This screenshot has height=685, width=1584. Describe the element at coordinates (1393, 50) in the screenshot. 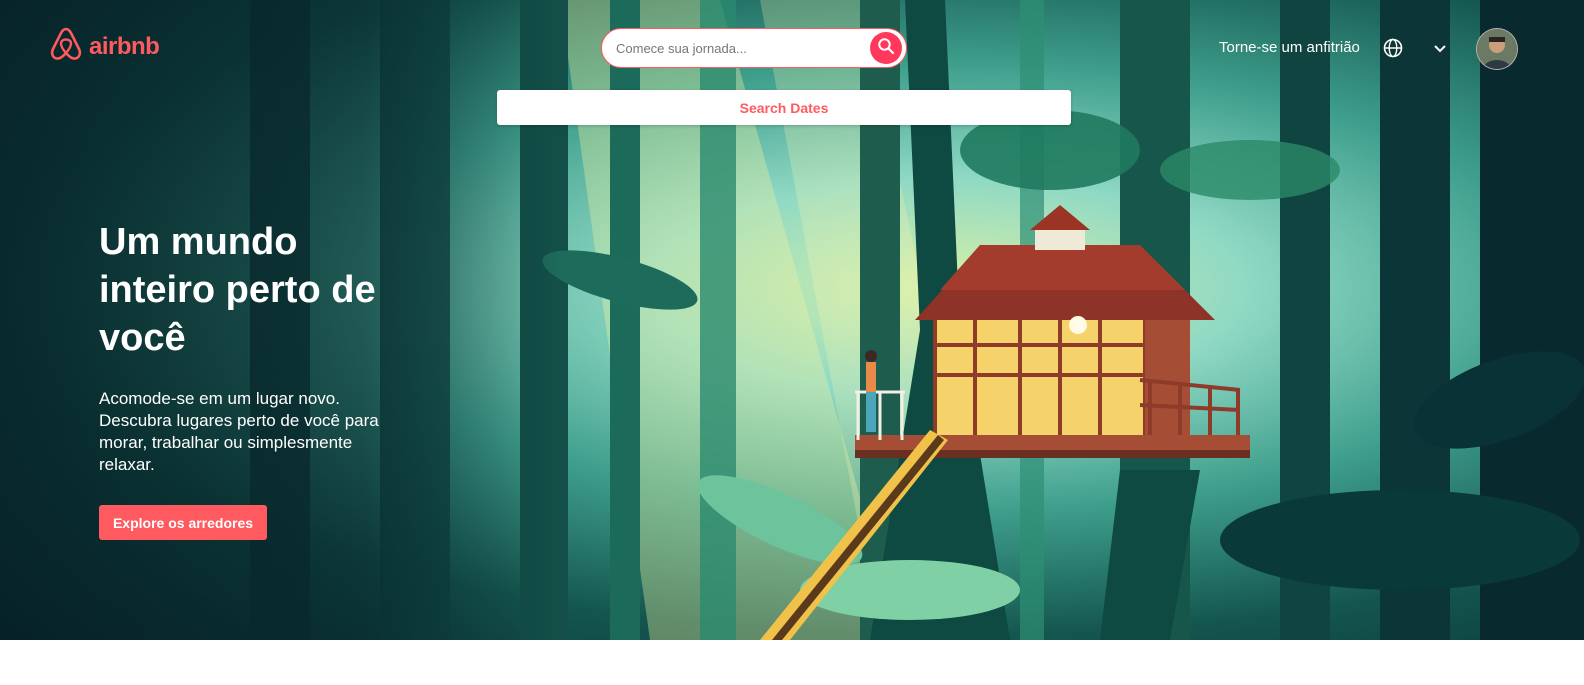

I see `globe-icon` at that location.